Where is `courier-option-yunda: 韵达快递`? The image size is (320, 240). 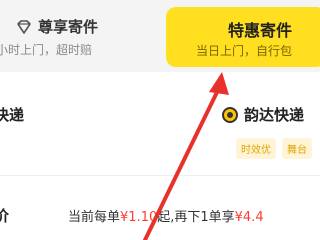 courier-option-yunda: 韵达快递 is located at coordinates (263, 114).